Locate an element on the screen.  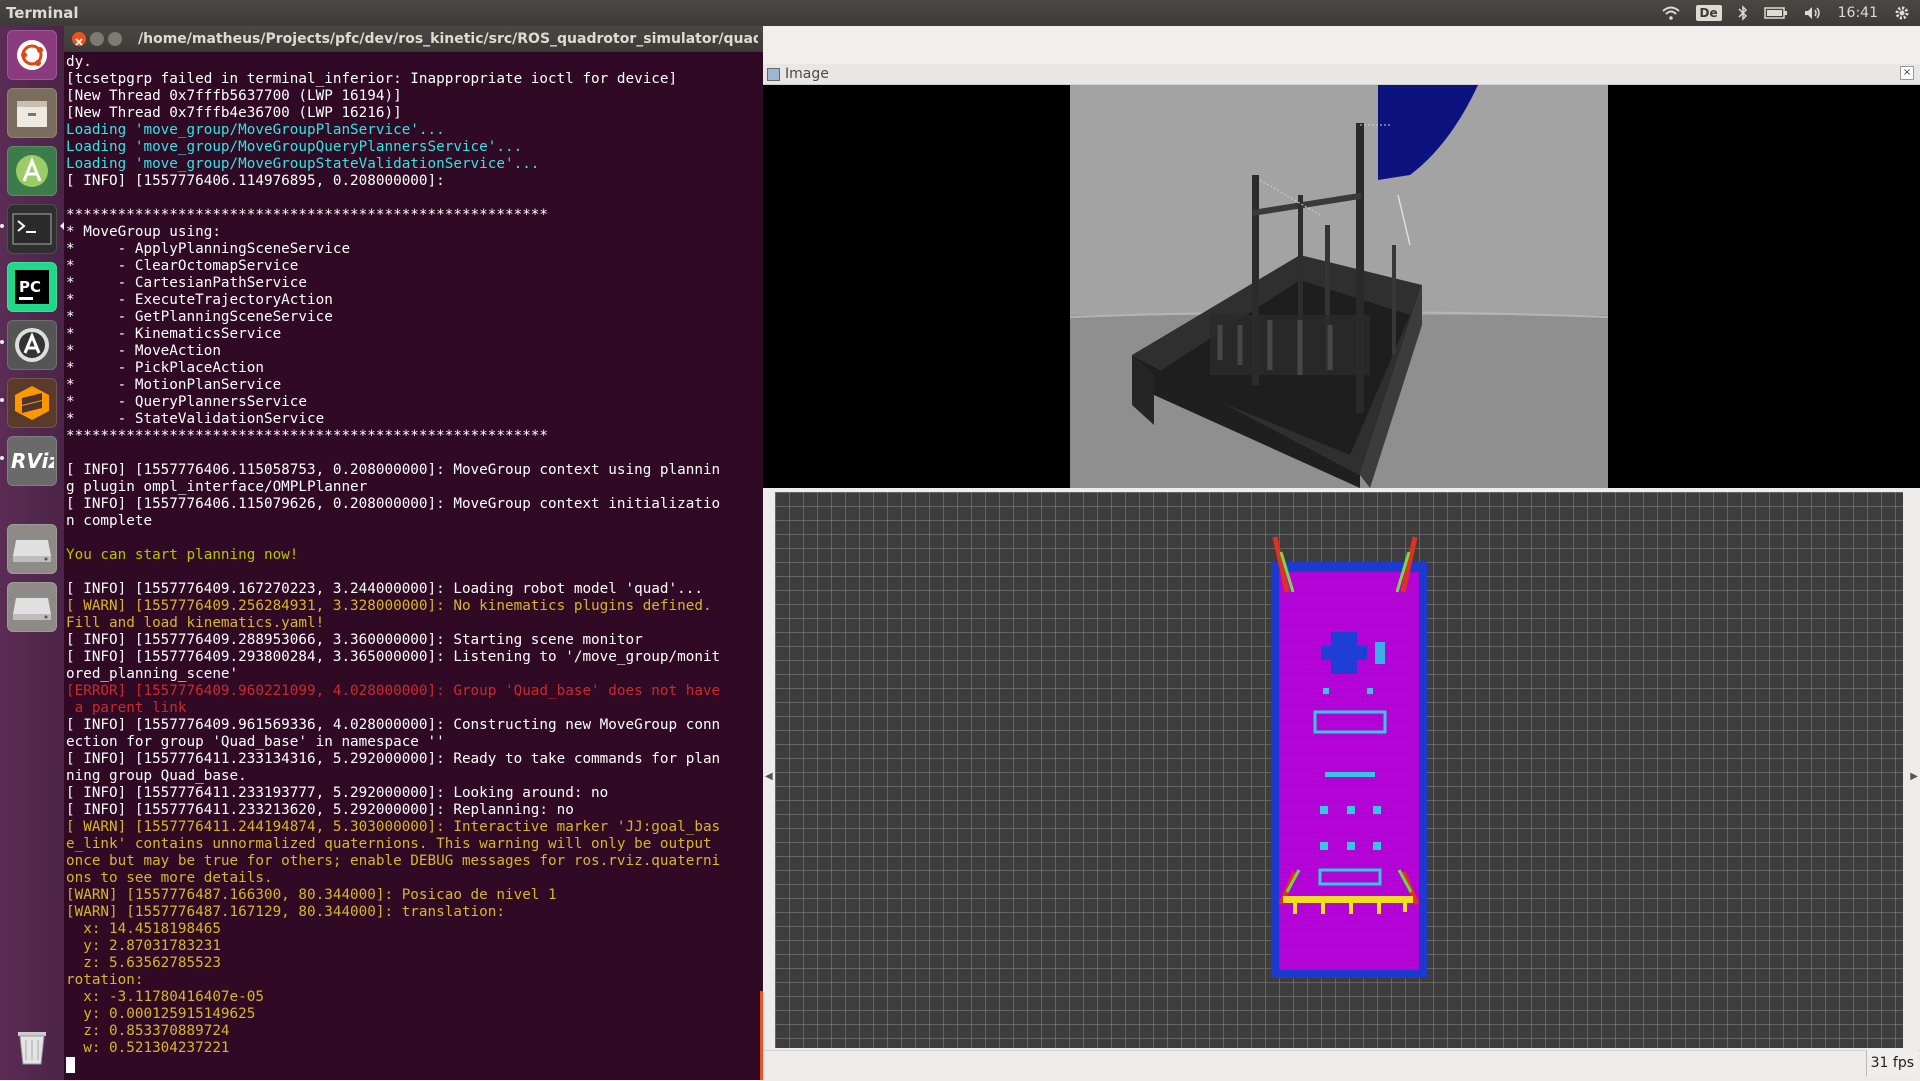
terminal-line: * - StateValidationService is located at coordinates (195, 419).